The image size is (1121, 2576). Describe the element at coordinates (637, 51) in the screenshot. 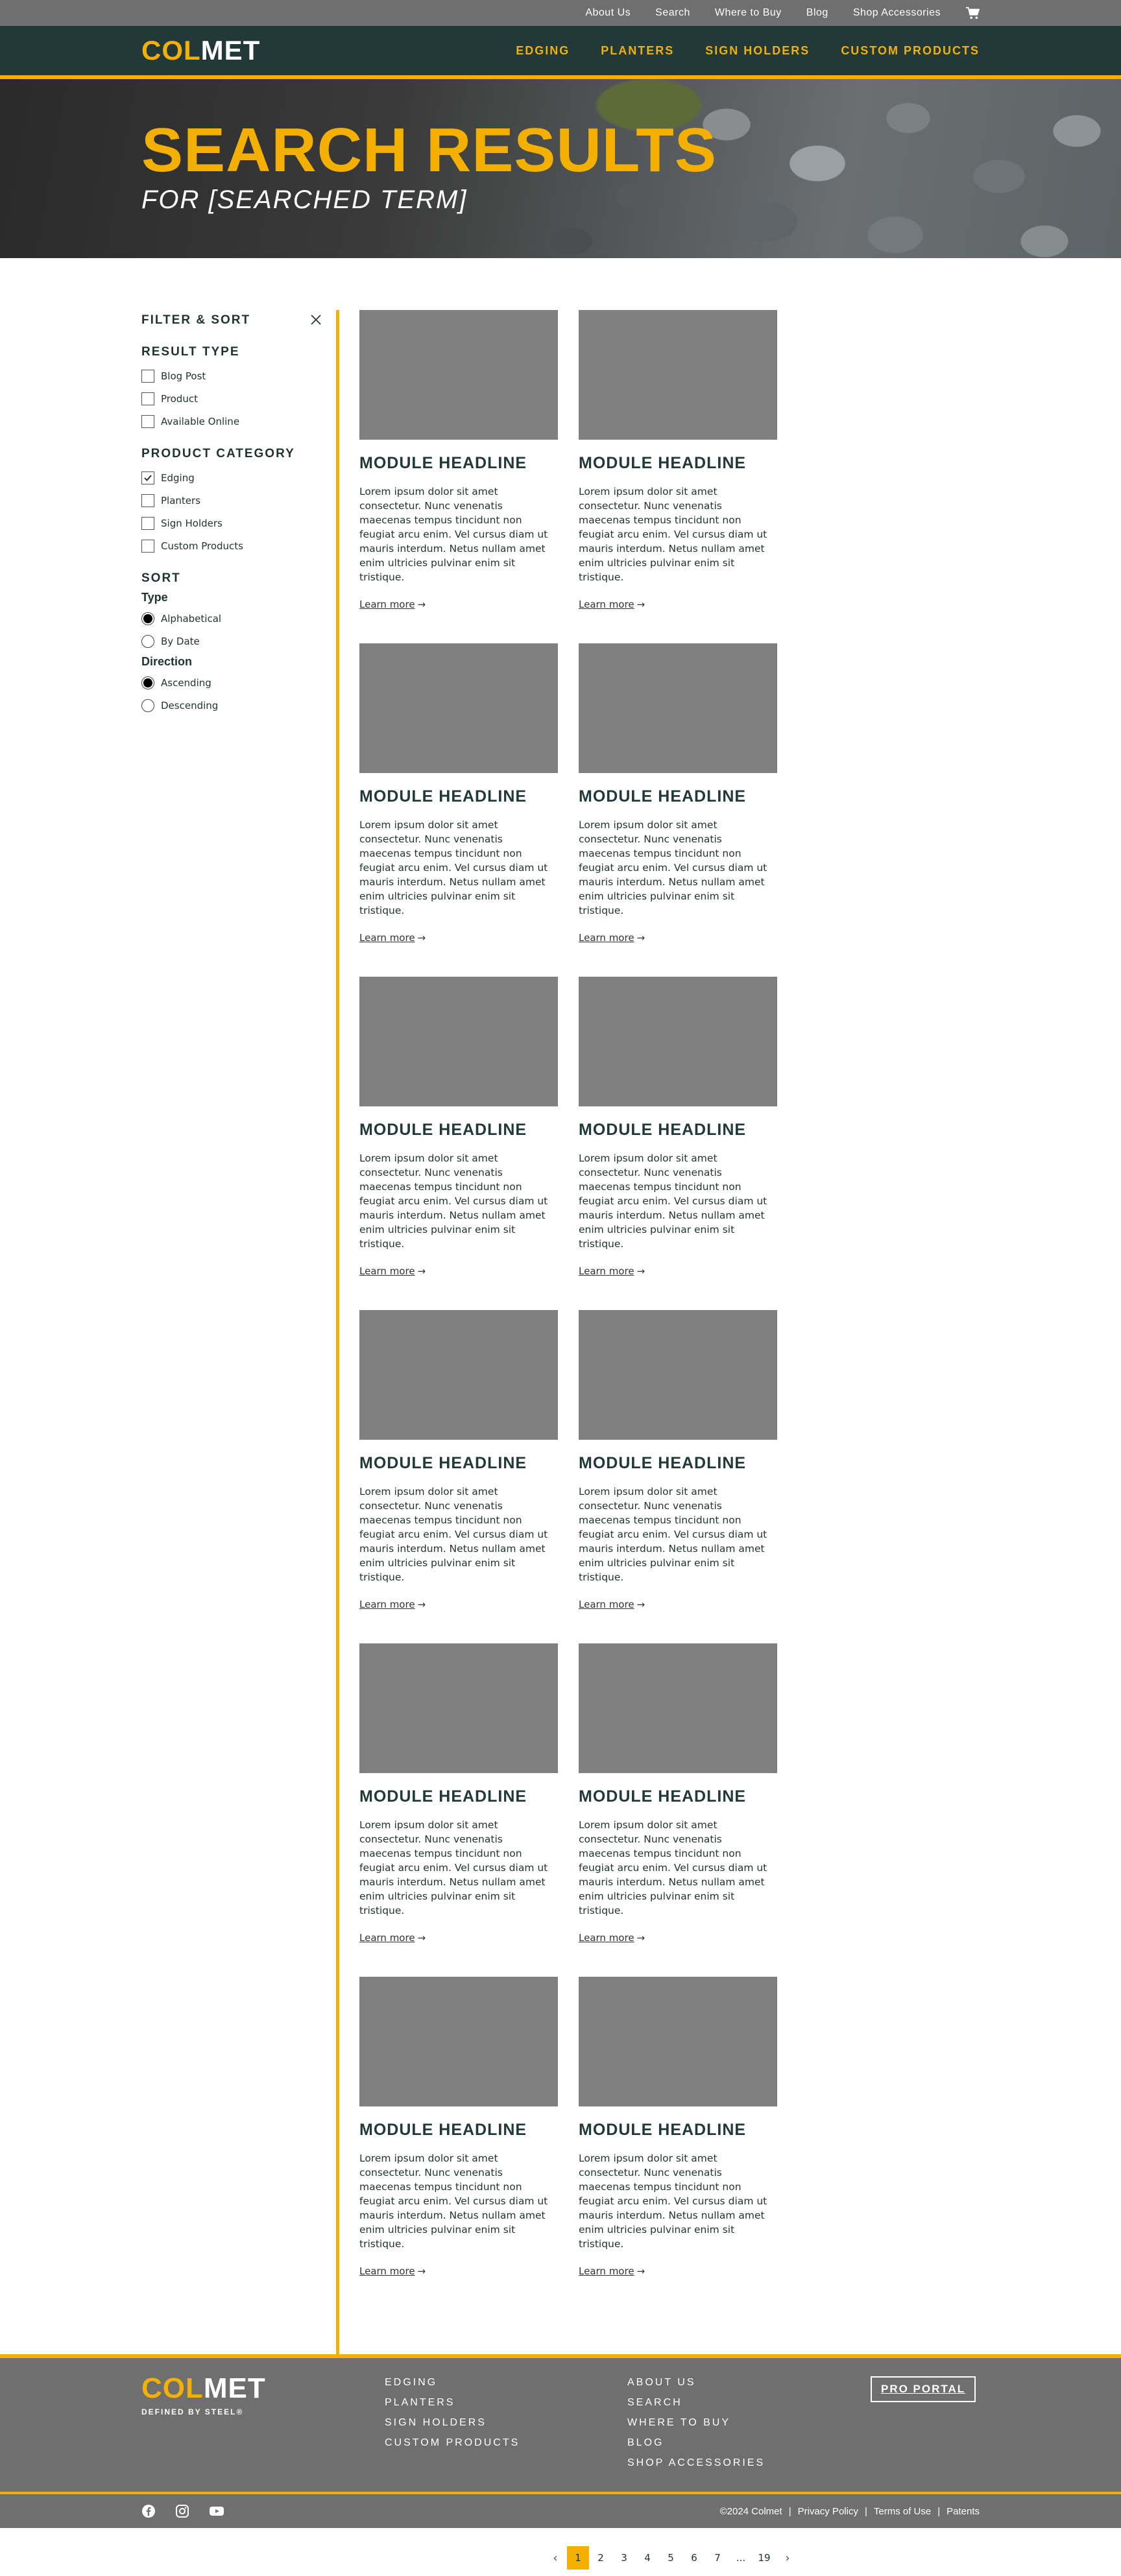

I see `nav-planters: PLANTERS` at that location.